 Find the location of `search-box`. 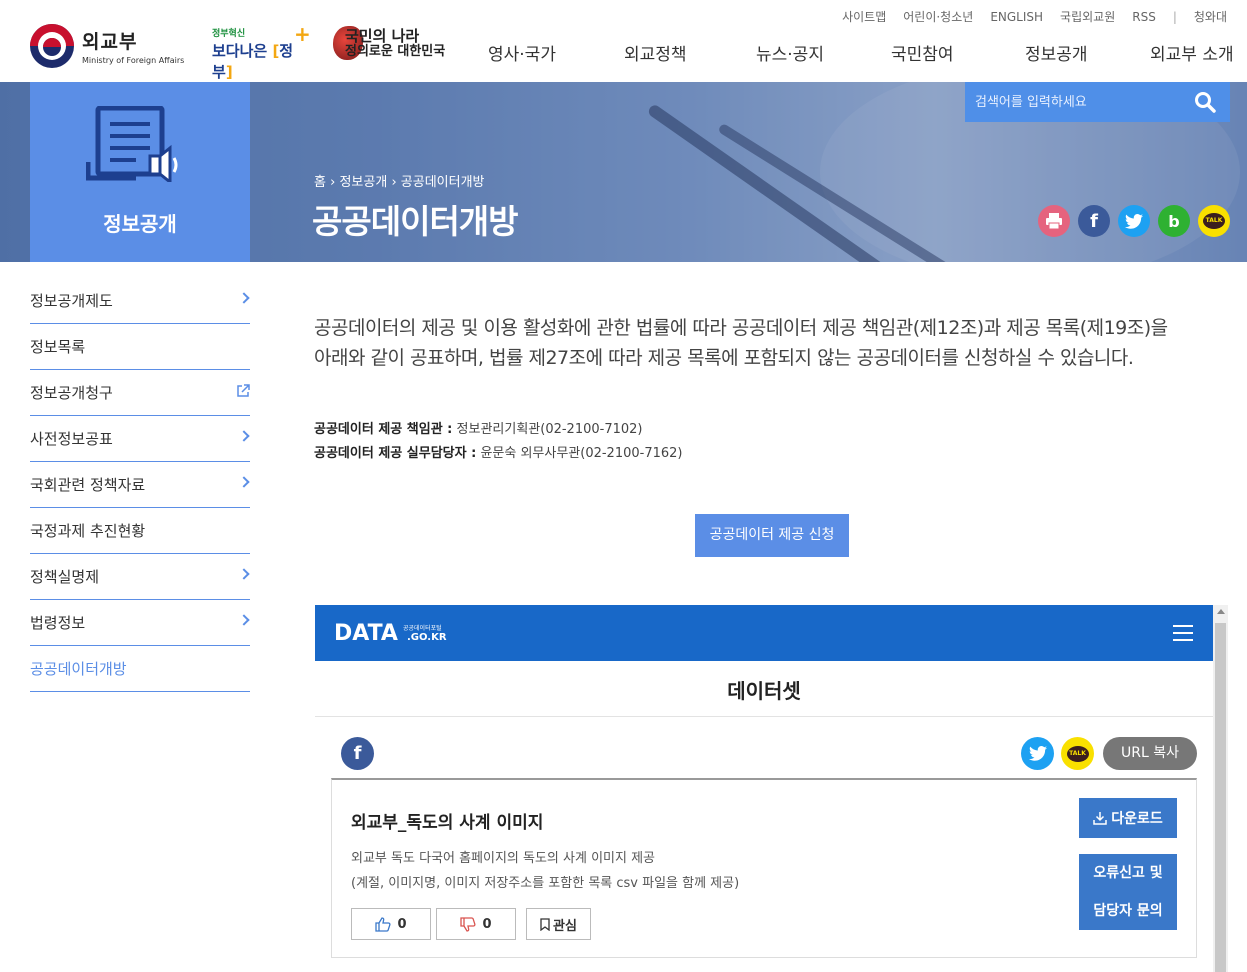

search-box is located at coordinates (1097, 102).